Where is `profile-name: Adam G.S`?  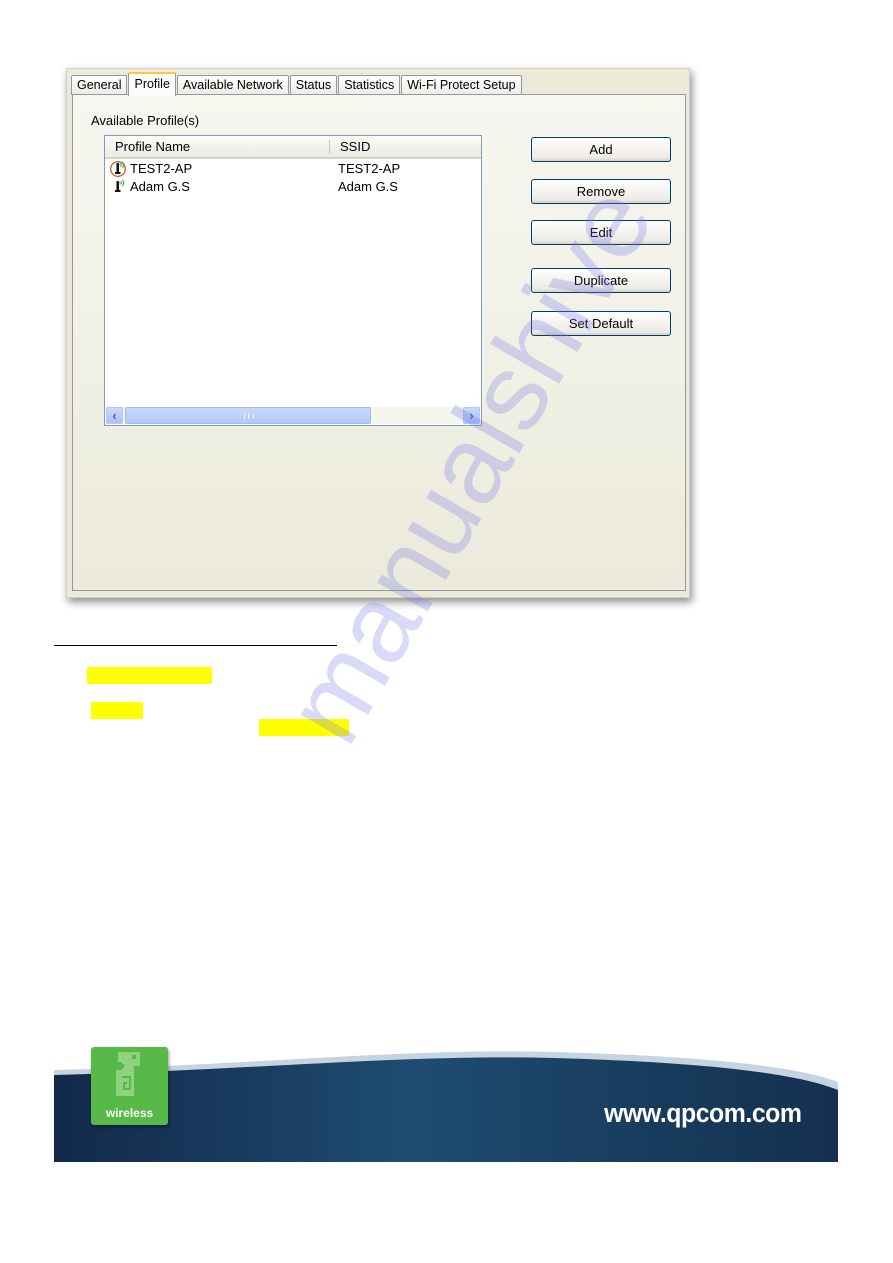
profile-name: Adam G.S is located at coordinates (160, 186).